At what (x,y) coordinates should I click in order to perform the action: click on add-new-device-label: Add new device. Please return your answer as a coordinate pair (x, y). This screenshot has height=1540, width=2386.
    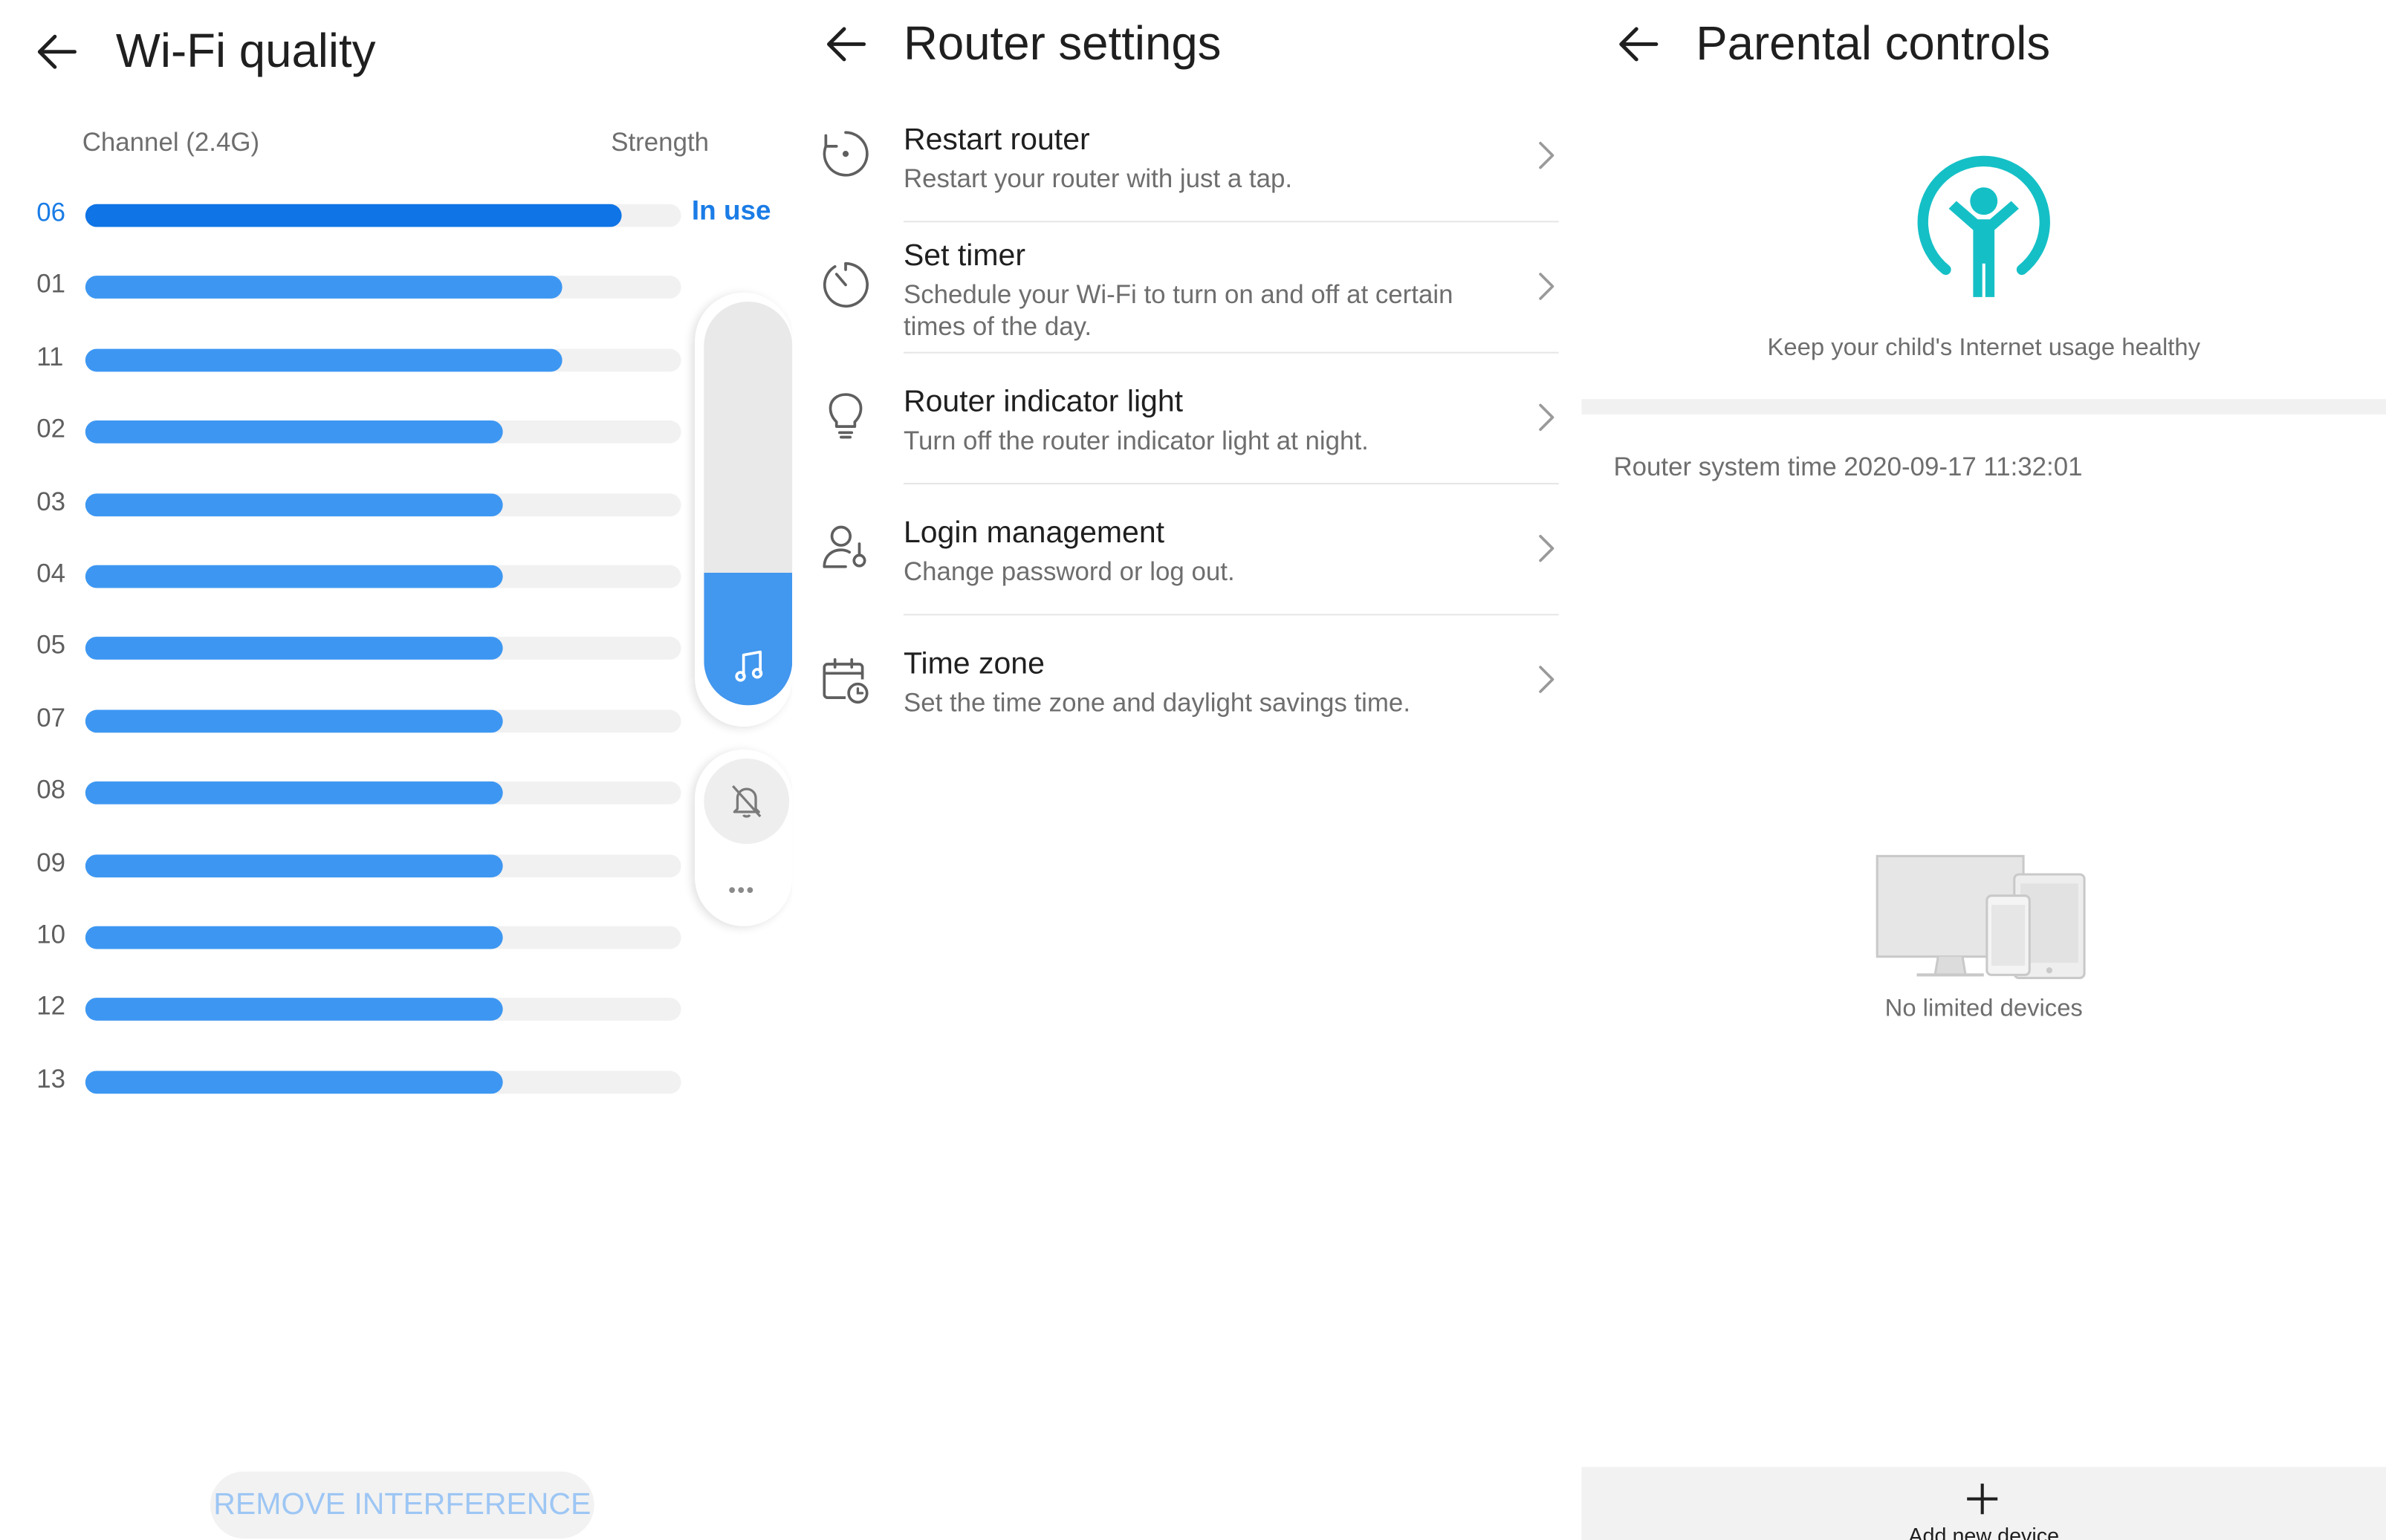
    Looking at the image, I should click on (1984, 1531).